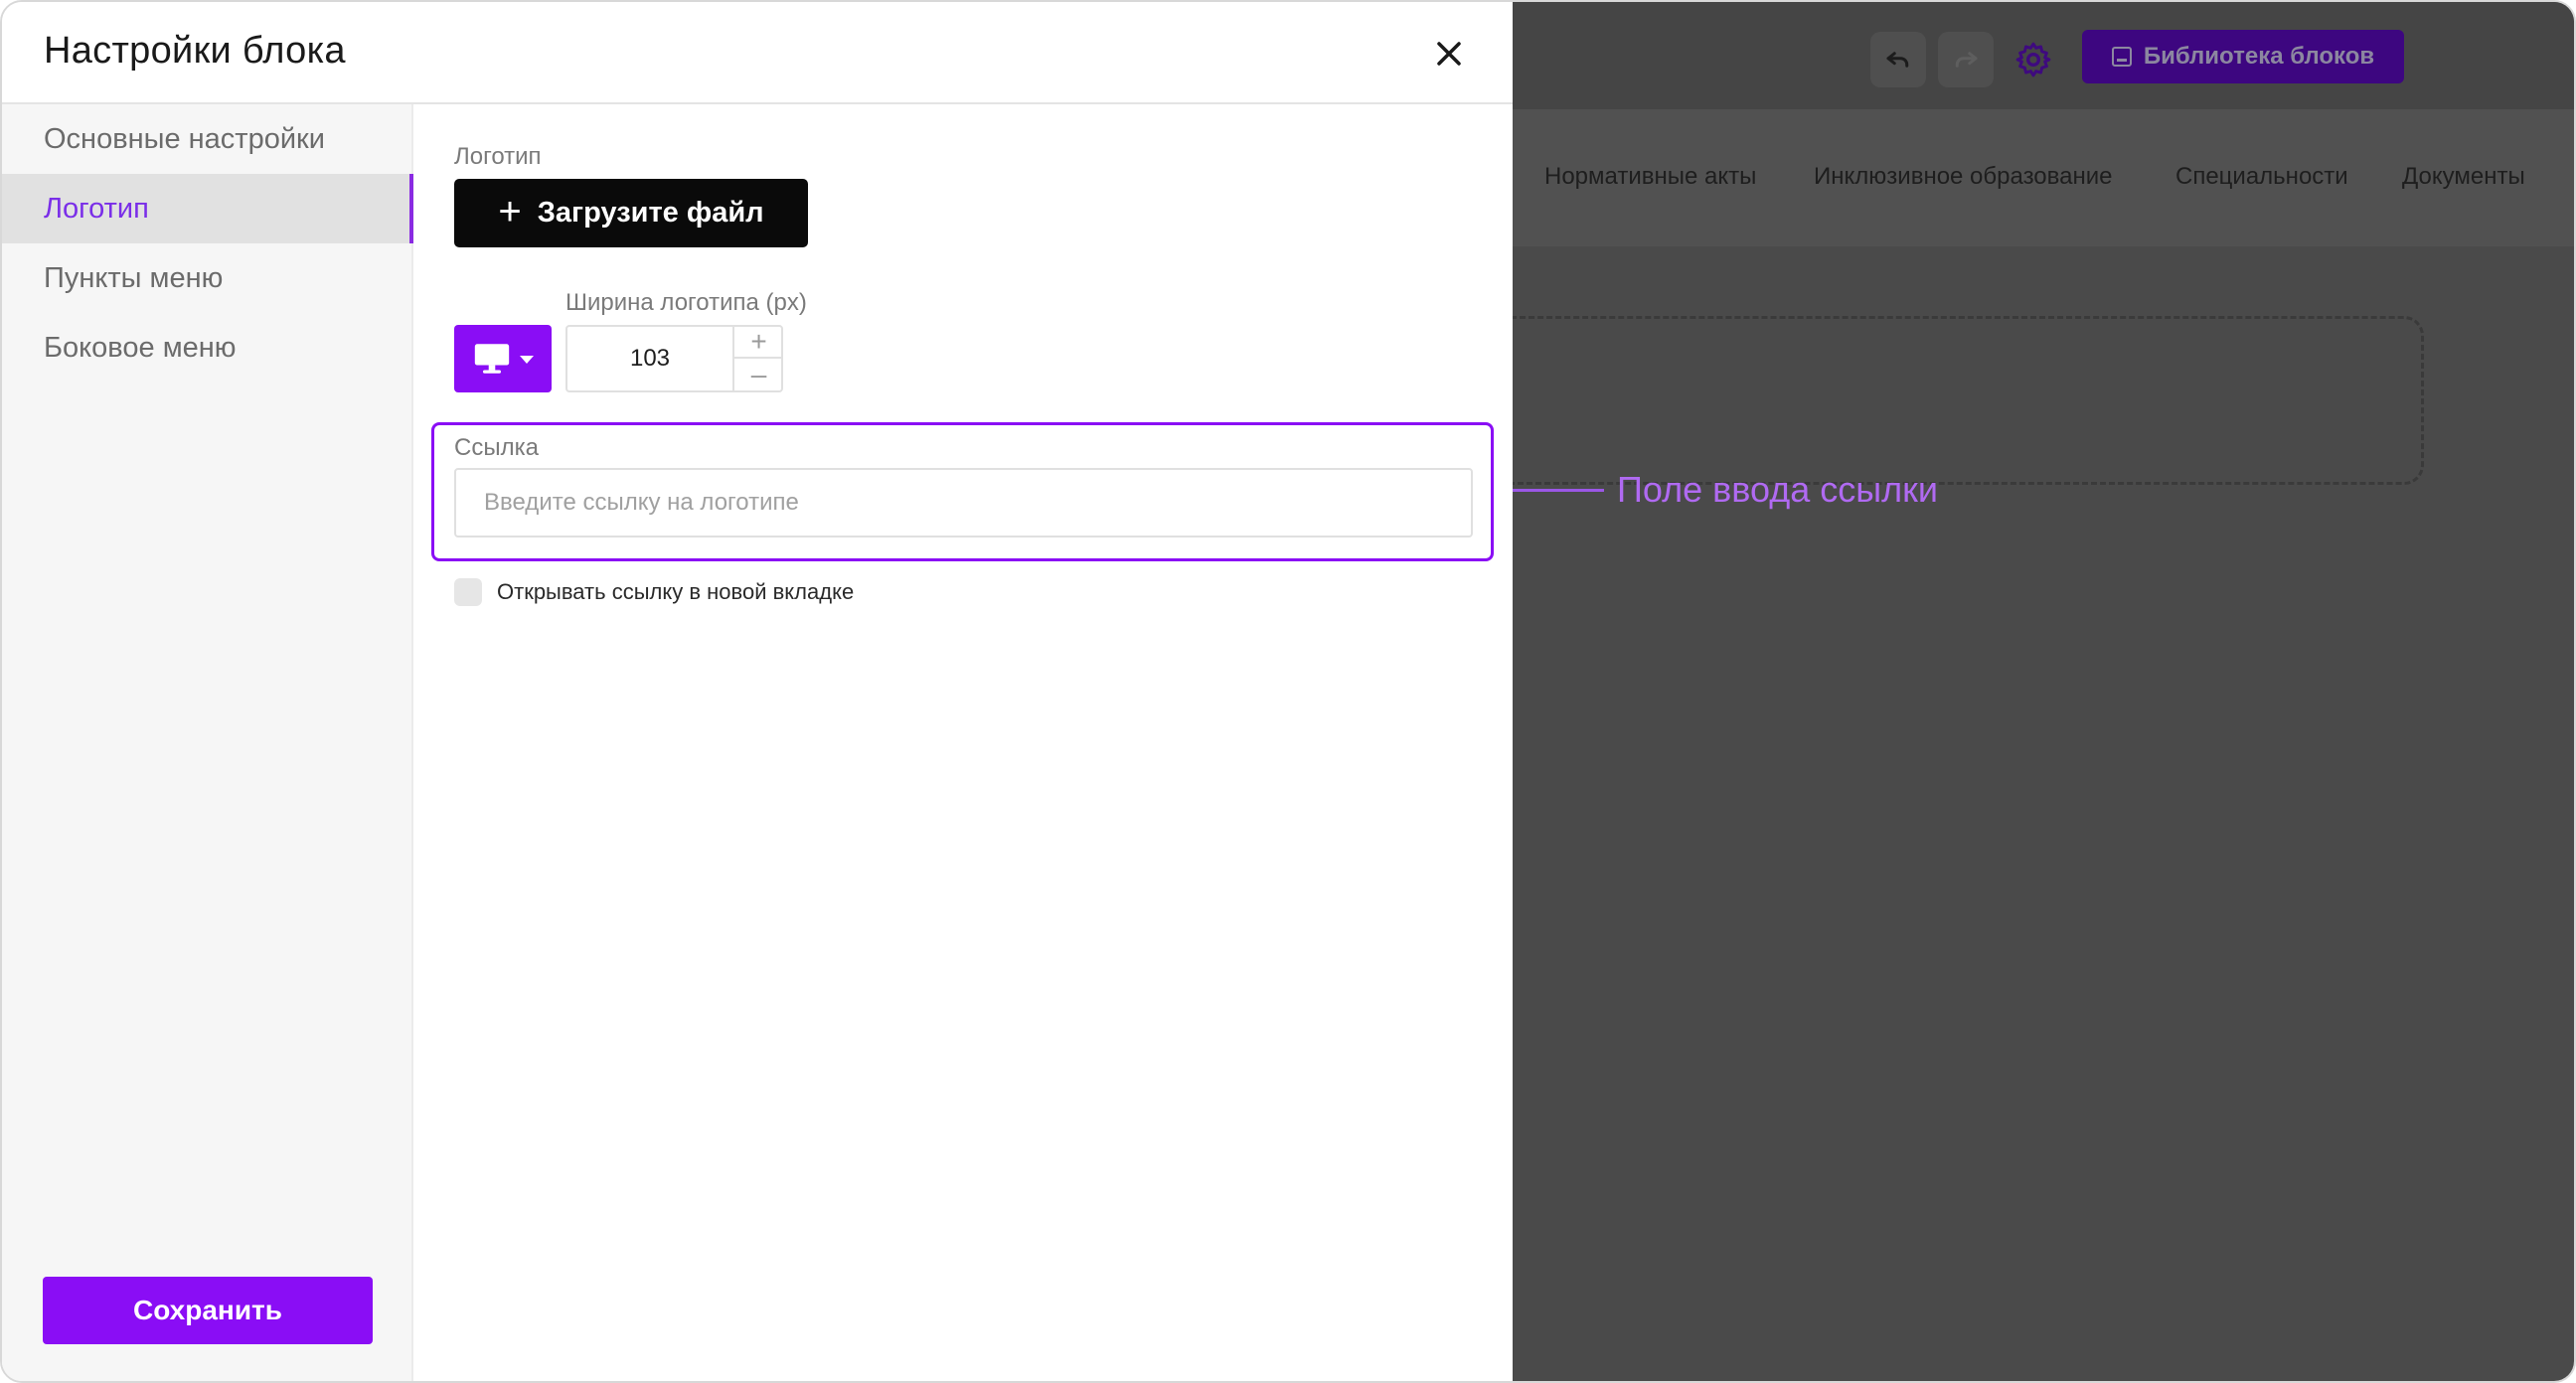 This screenshot has height=1383, width=2576. I want to click on gear-icon, so click(2033, 60).